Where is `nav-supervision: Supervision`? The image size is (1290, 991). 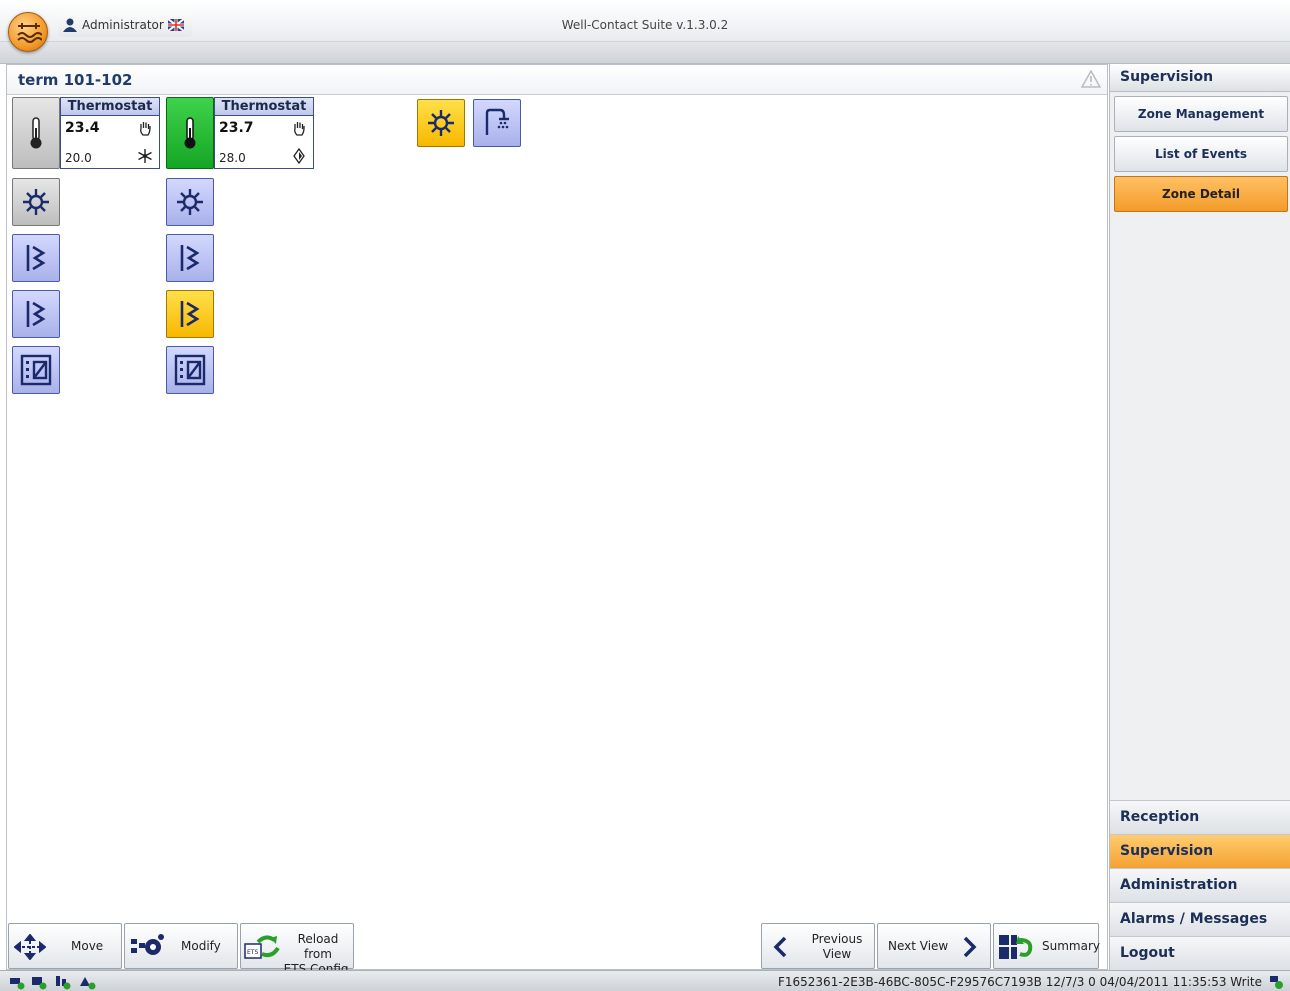 nav-supervision: Supervision is located at coordinates (1200, 851).